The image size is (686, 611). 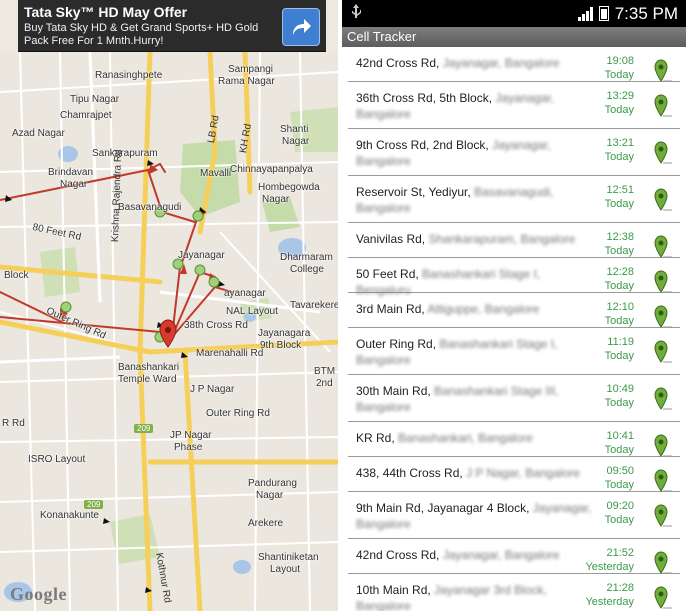 I want to click on status-bar: 7:35 PM, so click(x=514, y=13).